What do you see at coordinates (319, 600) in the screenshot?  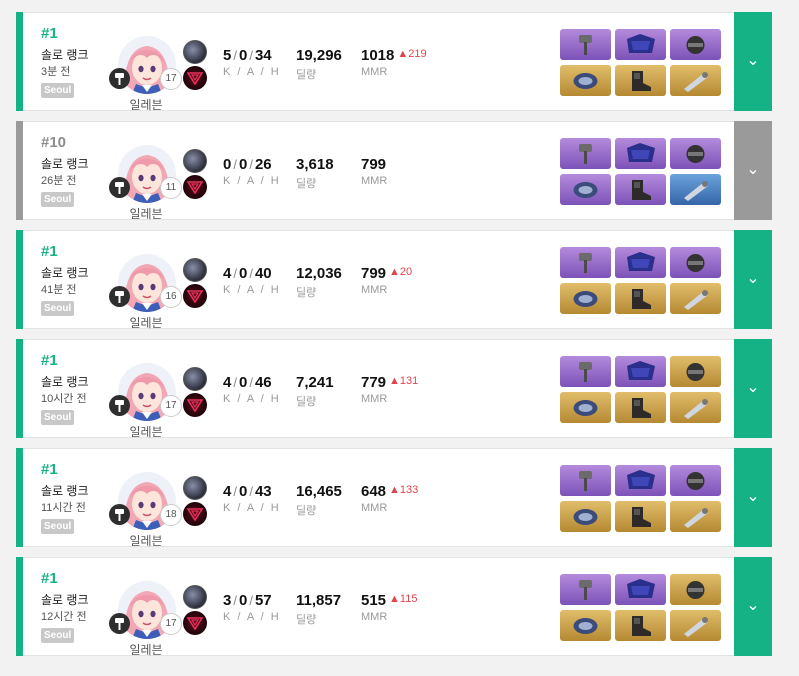 I see `damage-value: 11,857` at bounding box center [319, 600].